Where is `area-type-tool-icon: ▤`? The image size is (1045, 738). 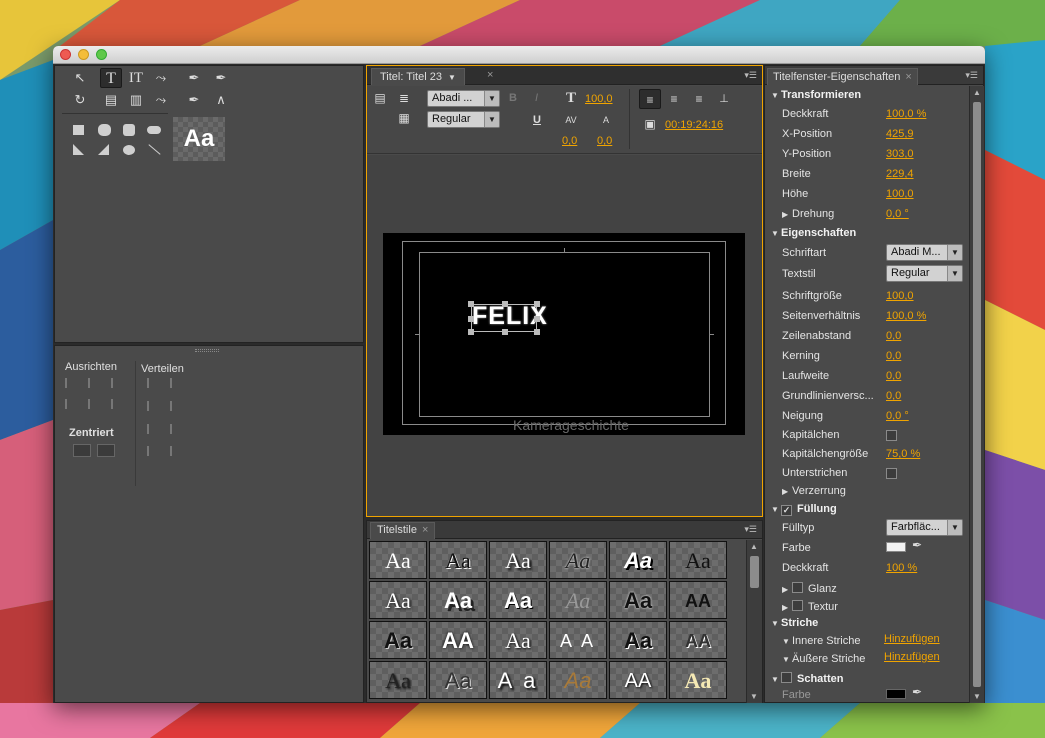 area-type-tool-icon: ▤ is located at coordinates (111, 100).